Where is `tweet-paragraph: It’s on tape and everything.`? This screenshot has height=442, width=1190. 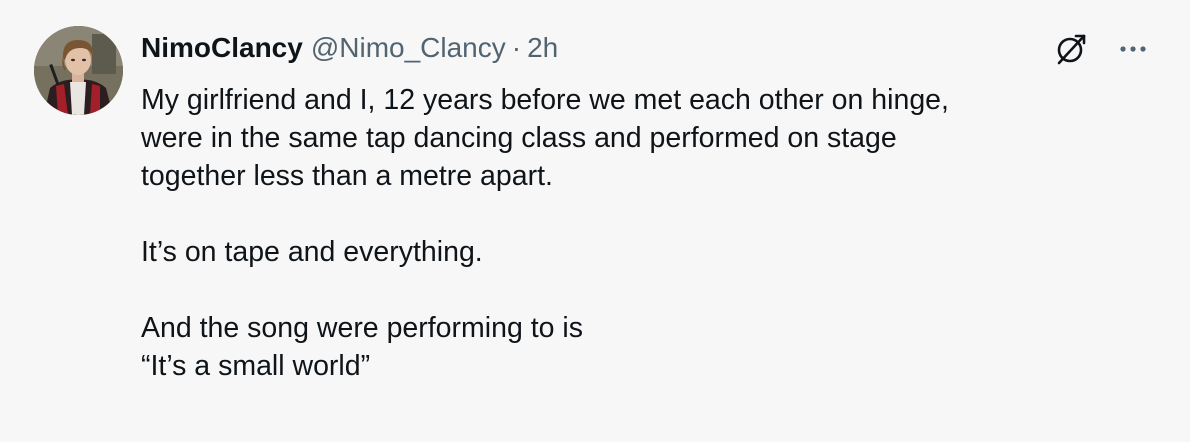
tweet-paragraph: It’s on tape and everything. is located at coordinates (312, 252).